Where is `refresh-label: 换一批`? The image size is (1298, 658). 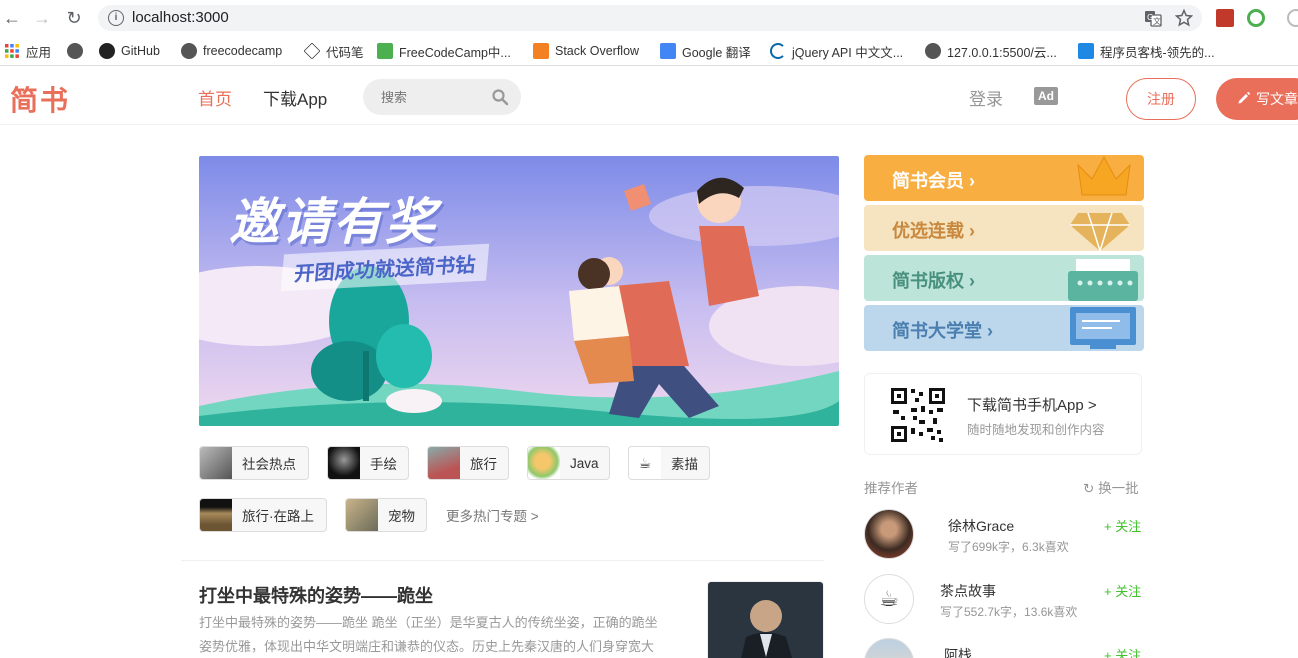 refresh-label: 换一批 is located at coordinates (1118, 488).